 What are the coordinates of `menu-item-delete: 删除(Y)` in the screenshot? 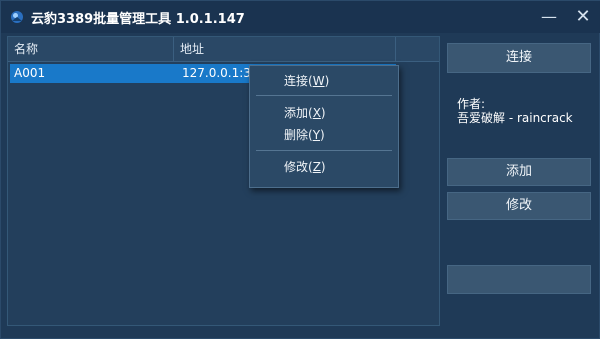 It's located at (324, 135).